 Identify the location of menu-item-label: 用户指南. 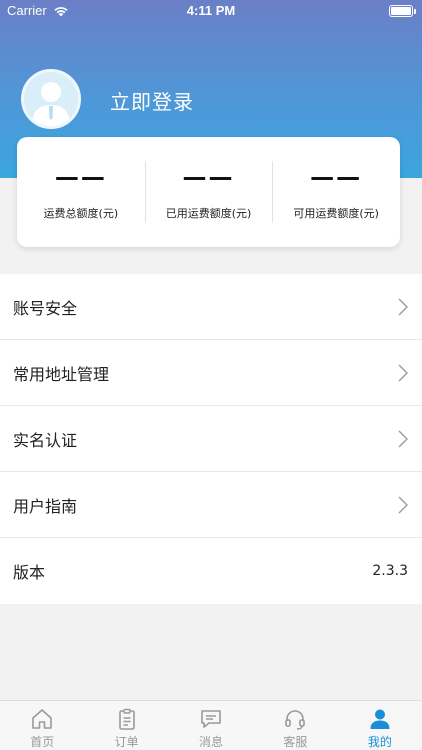
(45, 506).